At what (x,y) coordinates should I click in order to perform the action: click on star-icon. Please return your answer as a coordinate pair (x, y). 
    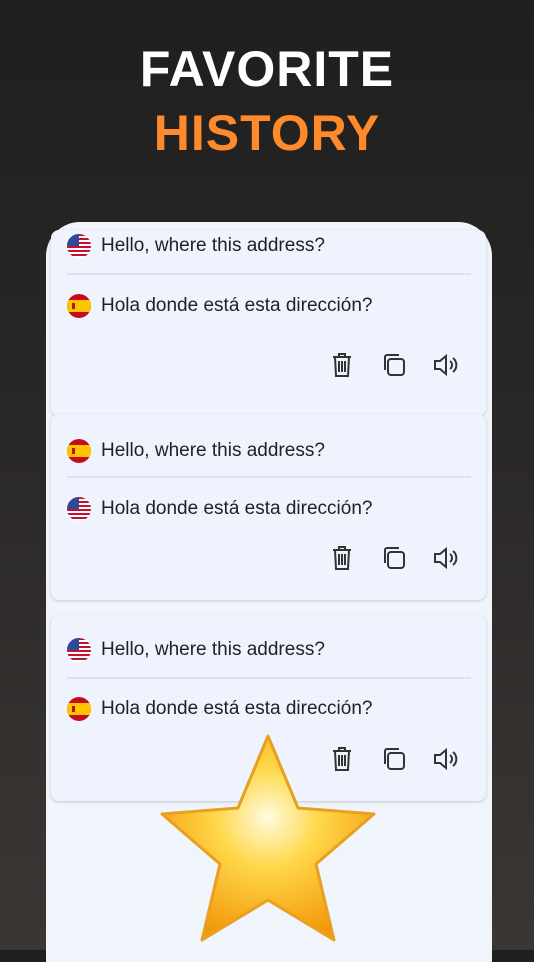
    Looking at the image, I should click on (268, 838).